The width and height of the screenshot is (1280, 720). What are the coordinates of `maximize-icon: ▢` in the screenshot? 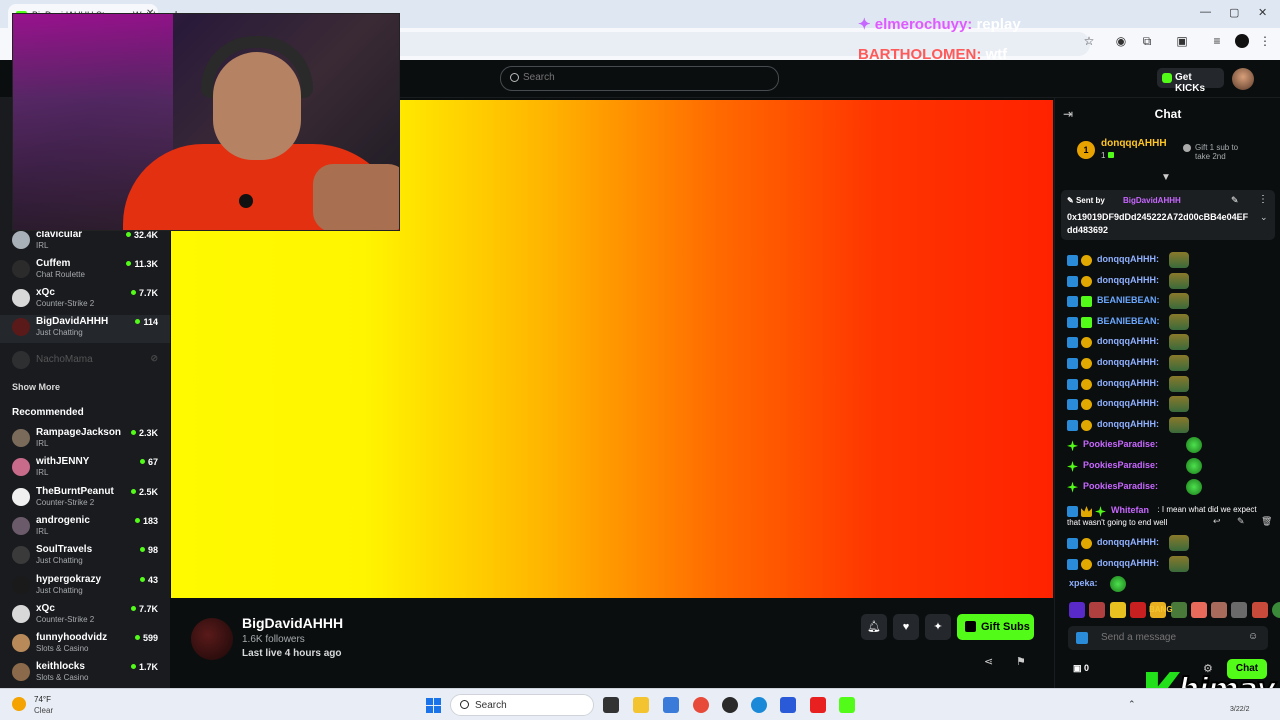 It's located at (1234, 12).